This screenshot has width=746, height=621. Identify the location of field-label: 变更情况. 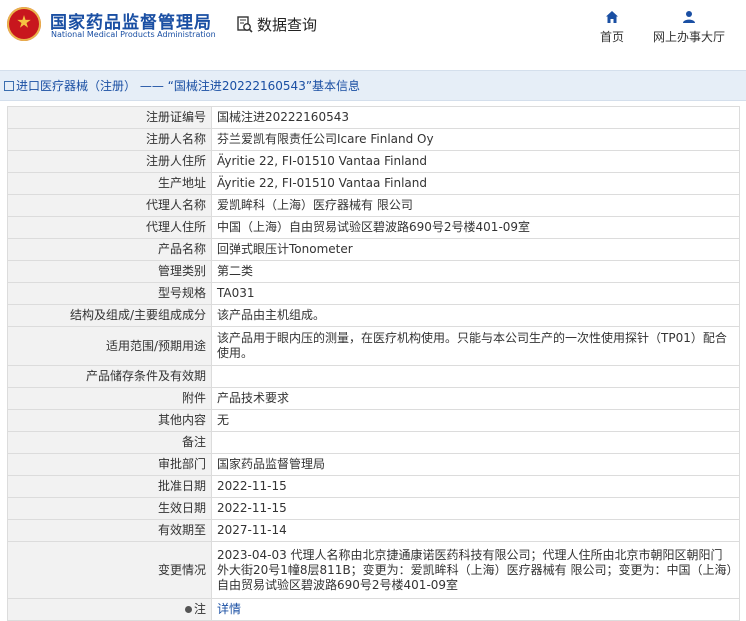
(109, 570).